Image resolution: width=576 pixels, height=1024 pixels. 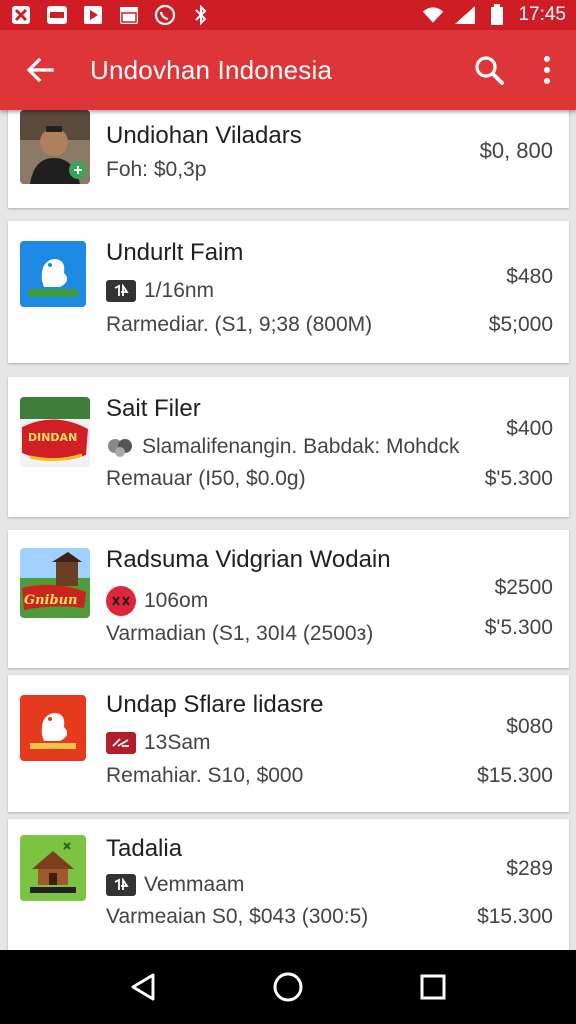 I want to click on item-price: $0, 800, so click(x=516, y=150).